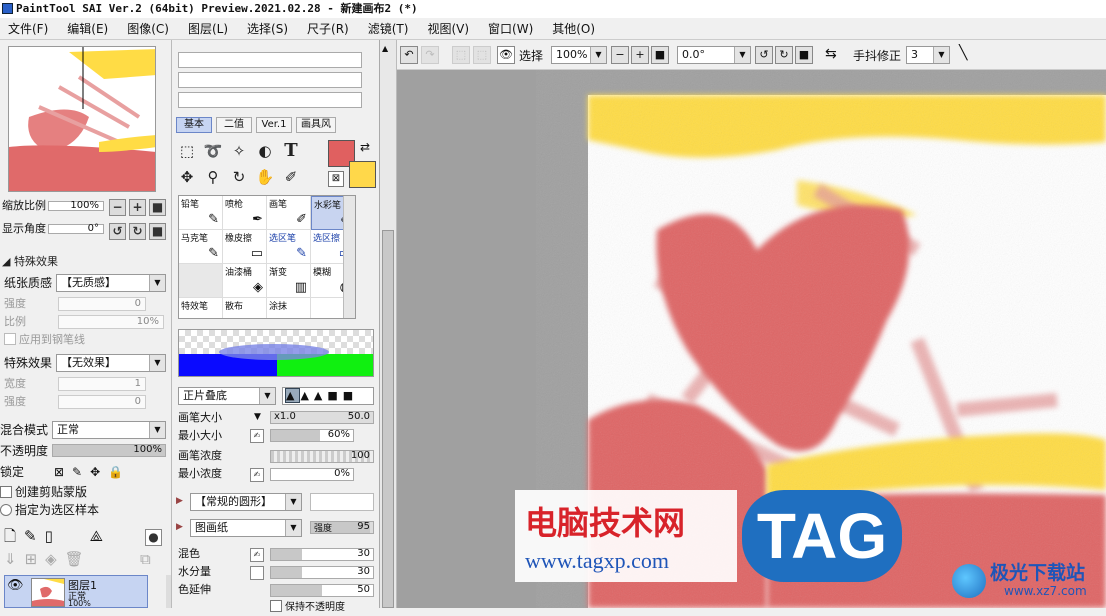  What do you see at coordinates (365, 147) in the screenshot?
I see `swap-colors-icon: ⇄` at bounding box center [365, 147].